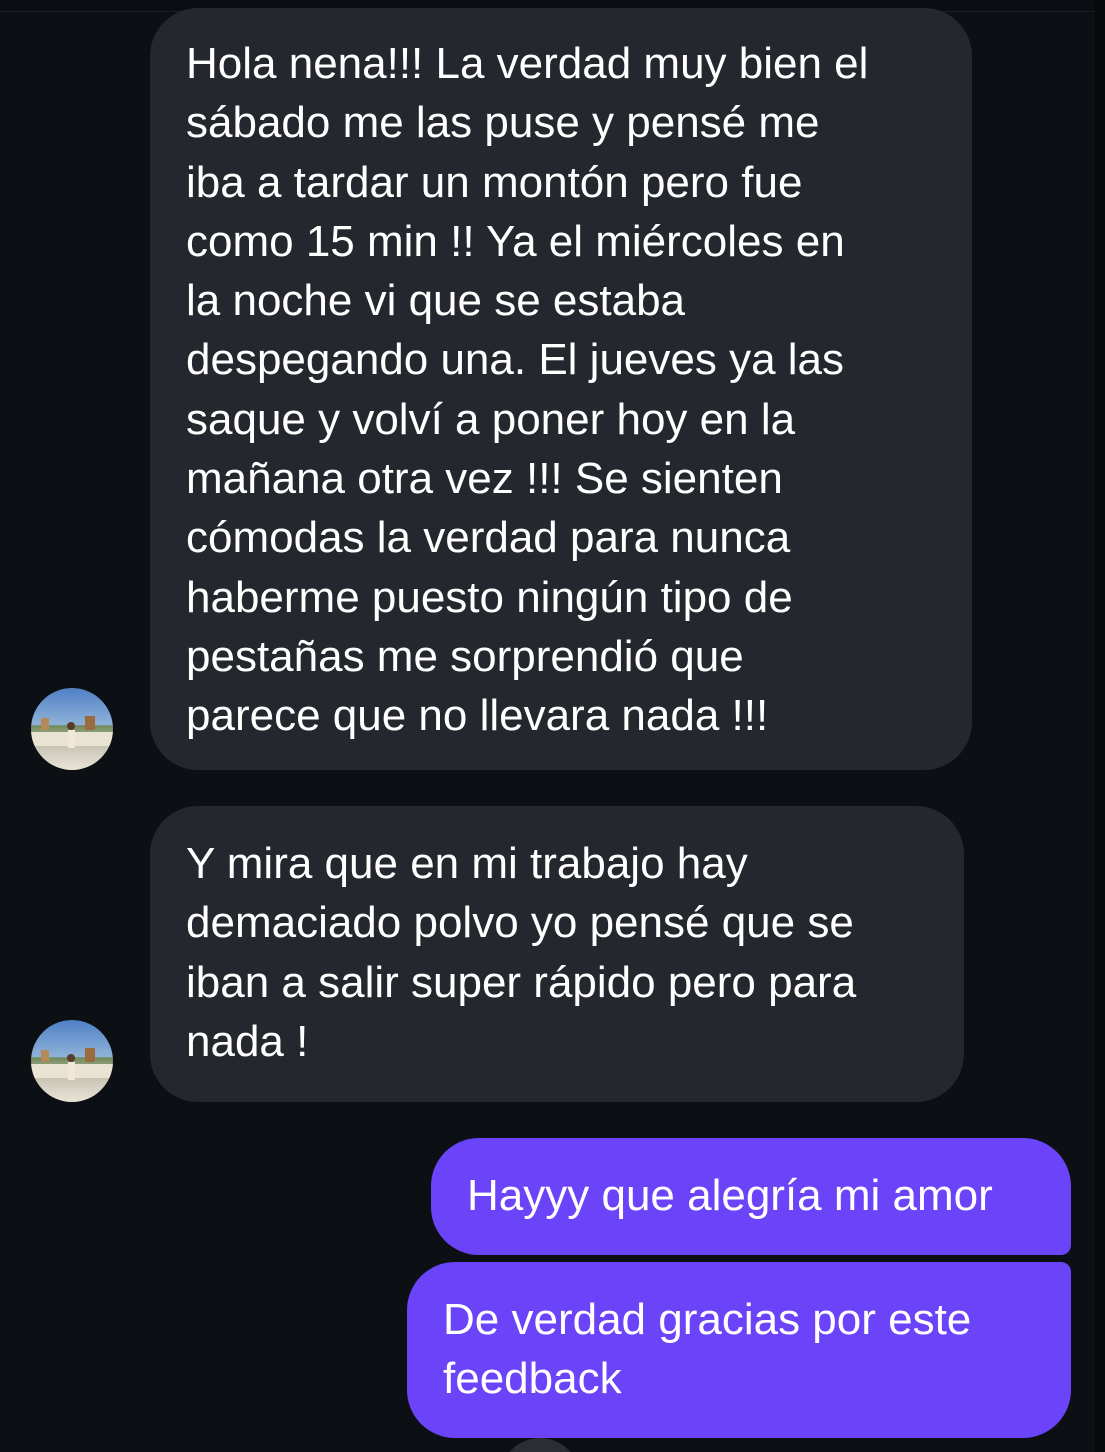 This screenshot has height=1452, width=1105. What do you see at coordinates (540, 1445) in the screenshot?
I see `partial-avatar` at bounding box center [540, 1445].